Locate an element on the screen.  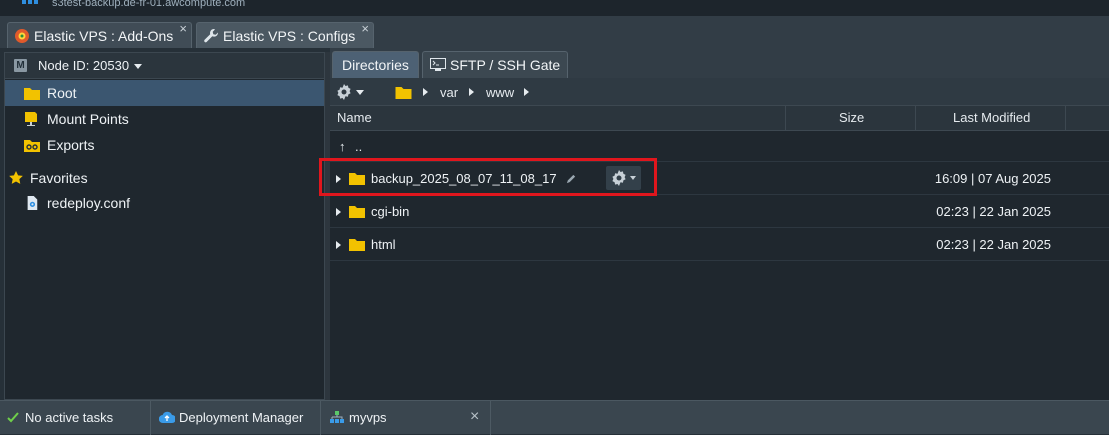
check-icon is located at coordinates (13, 417).